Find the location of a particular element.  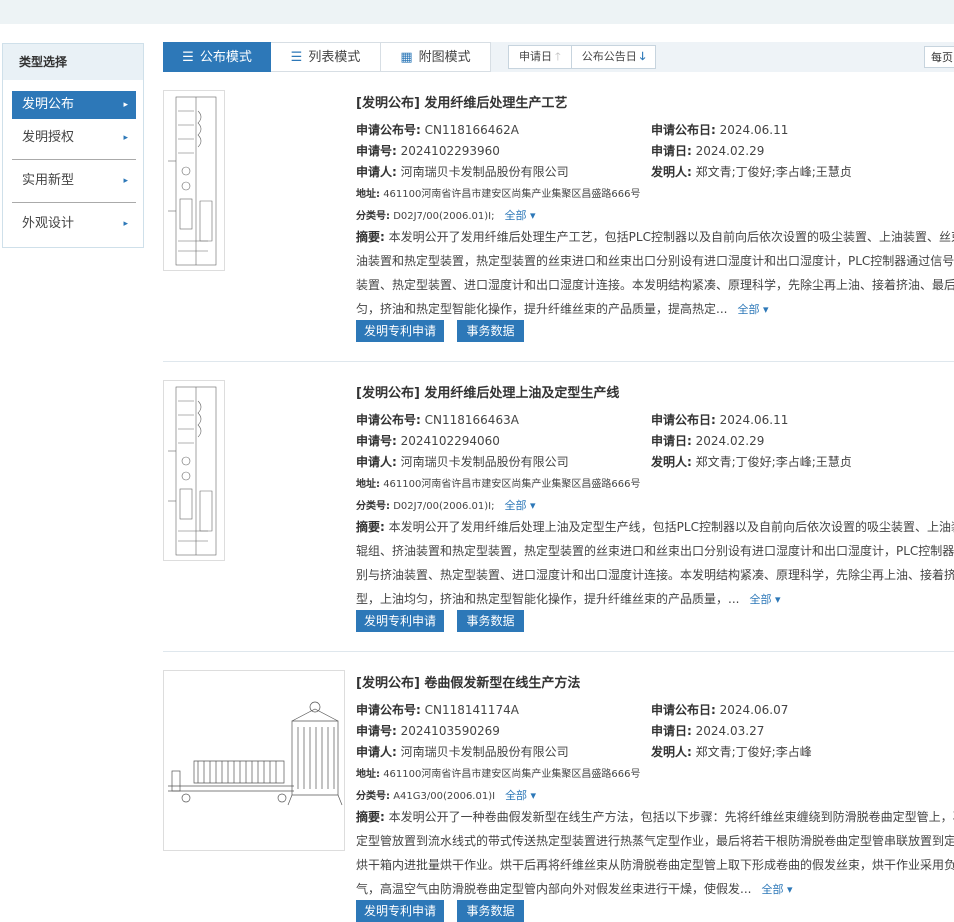

type-filter-sidebar: 类型选择 发明公布 ▸ 发明授权 ▸ 实用新型 ▸ 外观设计 ▸ is located at coordinates (73, 145).